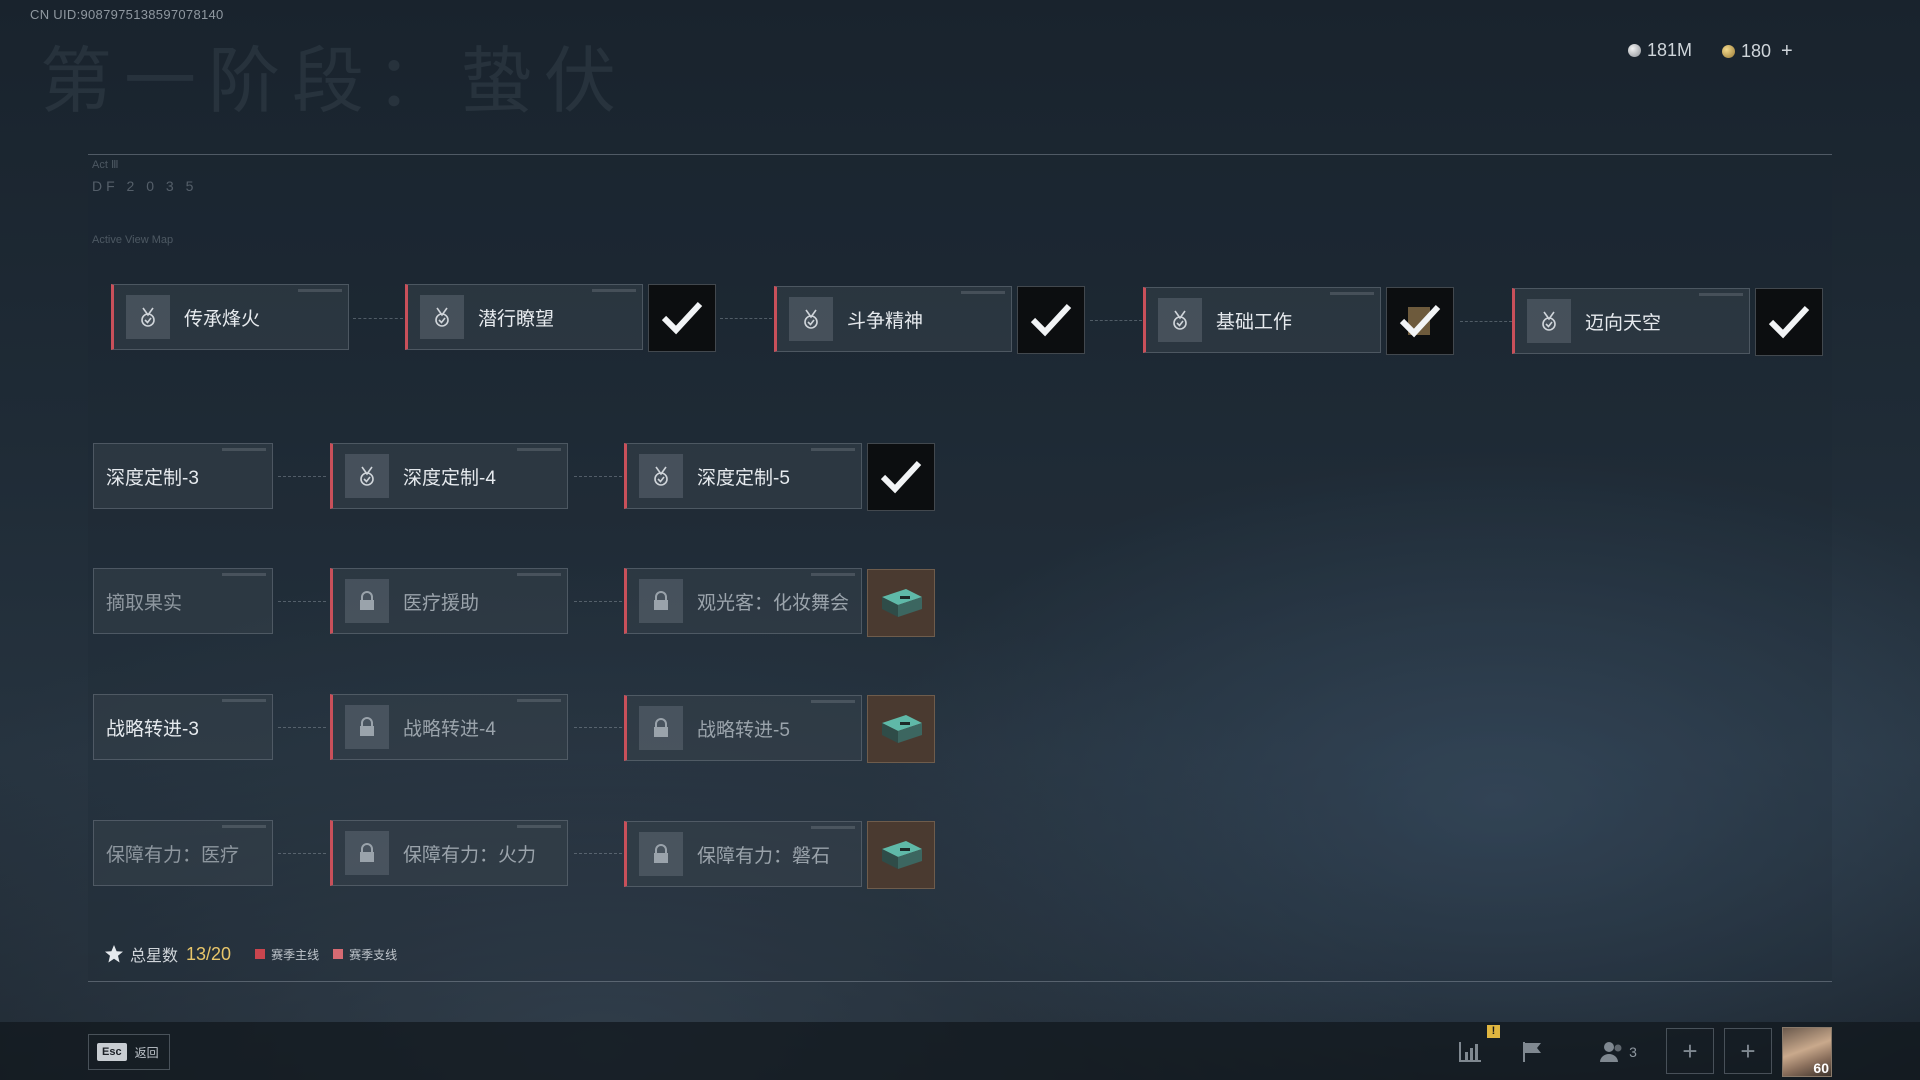 The width and height of the screenshot is (1920, 1080). What do you see at coordinates (112, 1052) in the screenshot?
I see `esc-key: Esc` at bounding box center [112, 1052].